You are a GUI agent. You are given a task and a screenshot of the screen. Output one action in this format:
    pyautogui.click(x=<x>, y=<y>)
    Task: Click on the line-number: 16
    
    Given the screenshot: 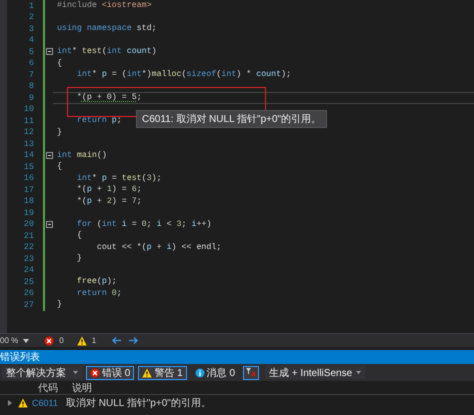 What is the action you would take?
    pyautogui.click(x=28, y=178)
    